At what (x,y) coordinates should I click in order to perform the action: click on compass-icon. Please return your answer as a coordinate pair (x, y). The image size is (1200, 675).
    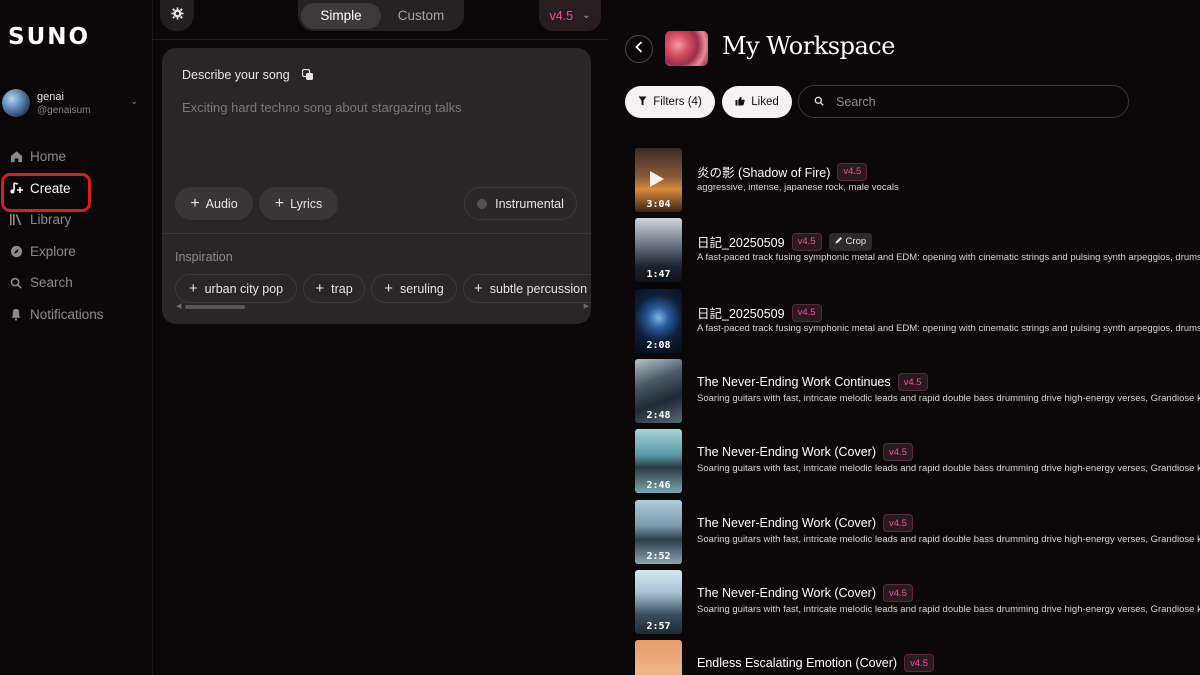
    Looking at the image, I should click on (16, 251).